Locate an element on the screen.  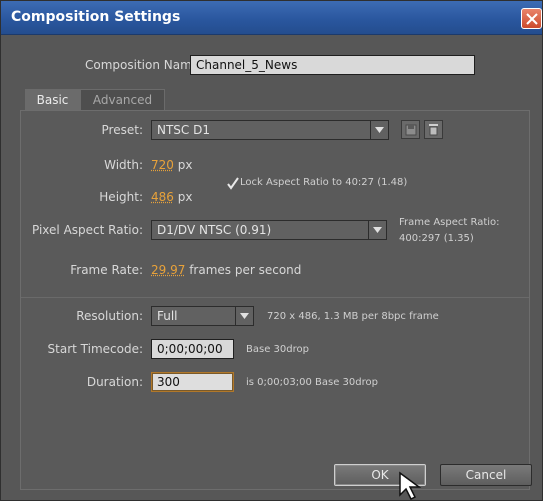
checkmark-icon is located at coordinates (233, 183).